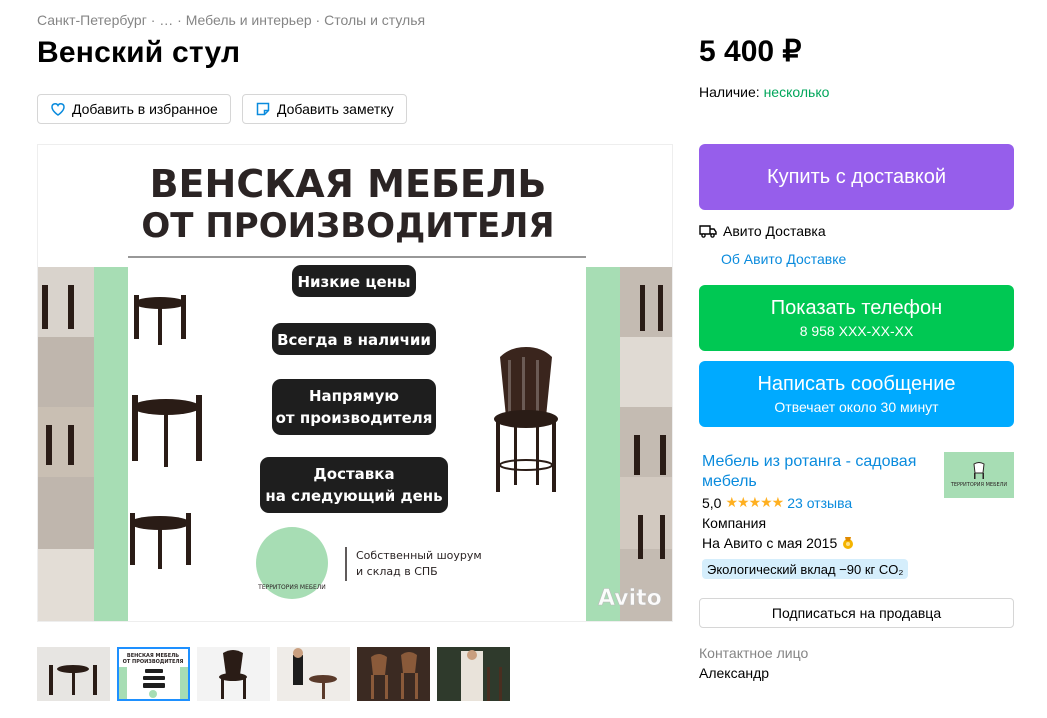 The image size is (1047, 718). What do you see at coordinates (153, 674) in the screenshot?
I see `thumbnail-active: ВЕНСКАЯ МЕБЕЛЬ ОТ ПРОИЗВОДИТЕЛЯ` at bounding box center [153, 674].